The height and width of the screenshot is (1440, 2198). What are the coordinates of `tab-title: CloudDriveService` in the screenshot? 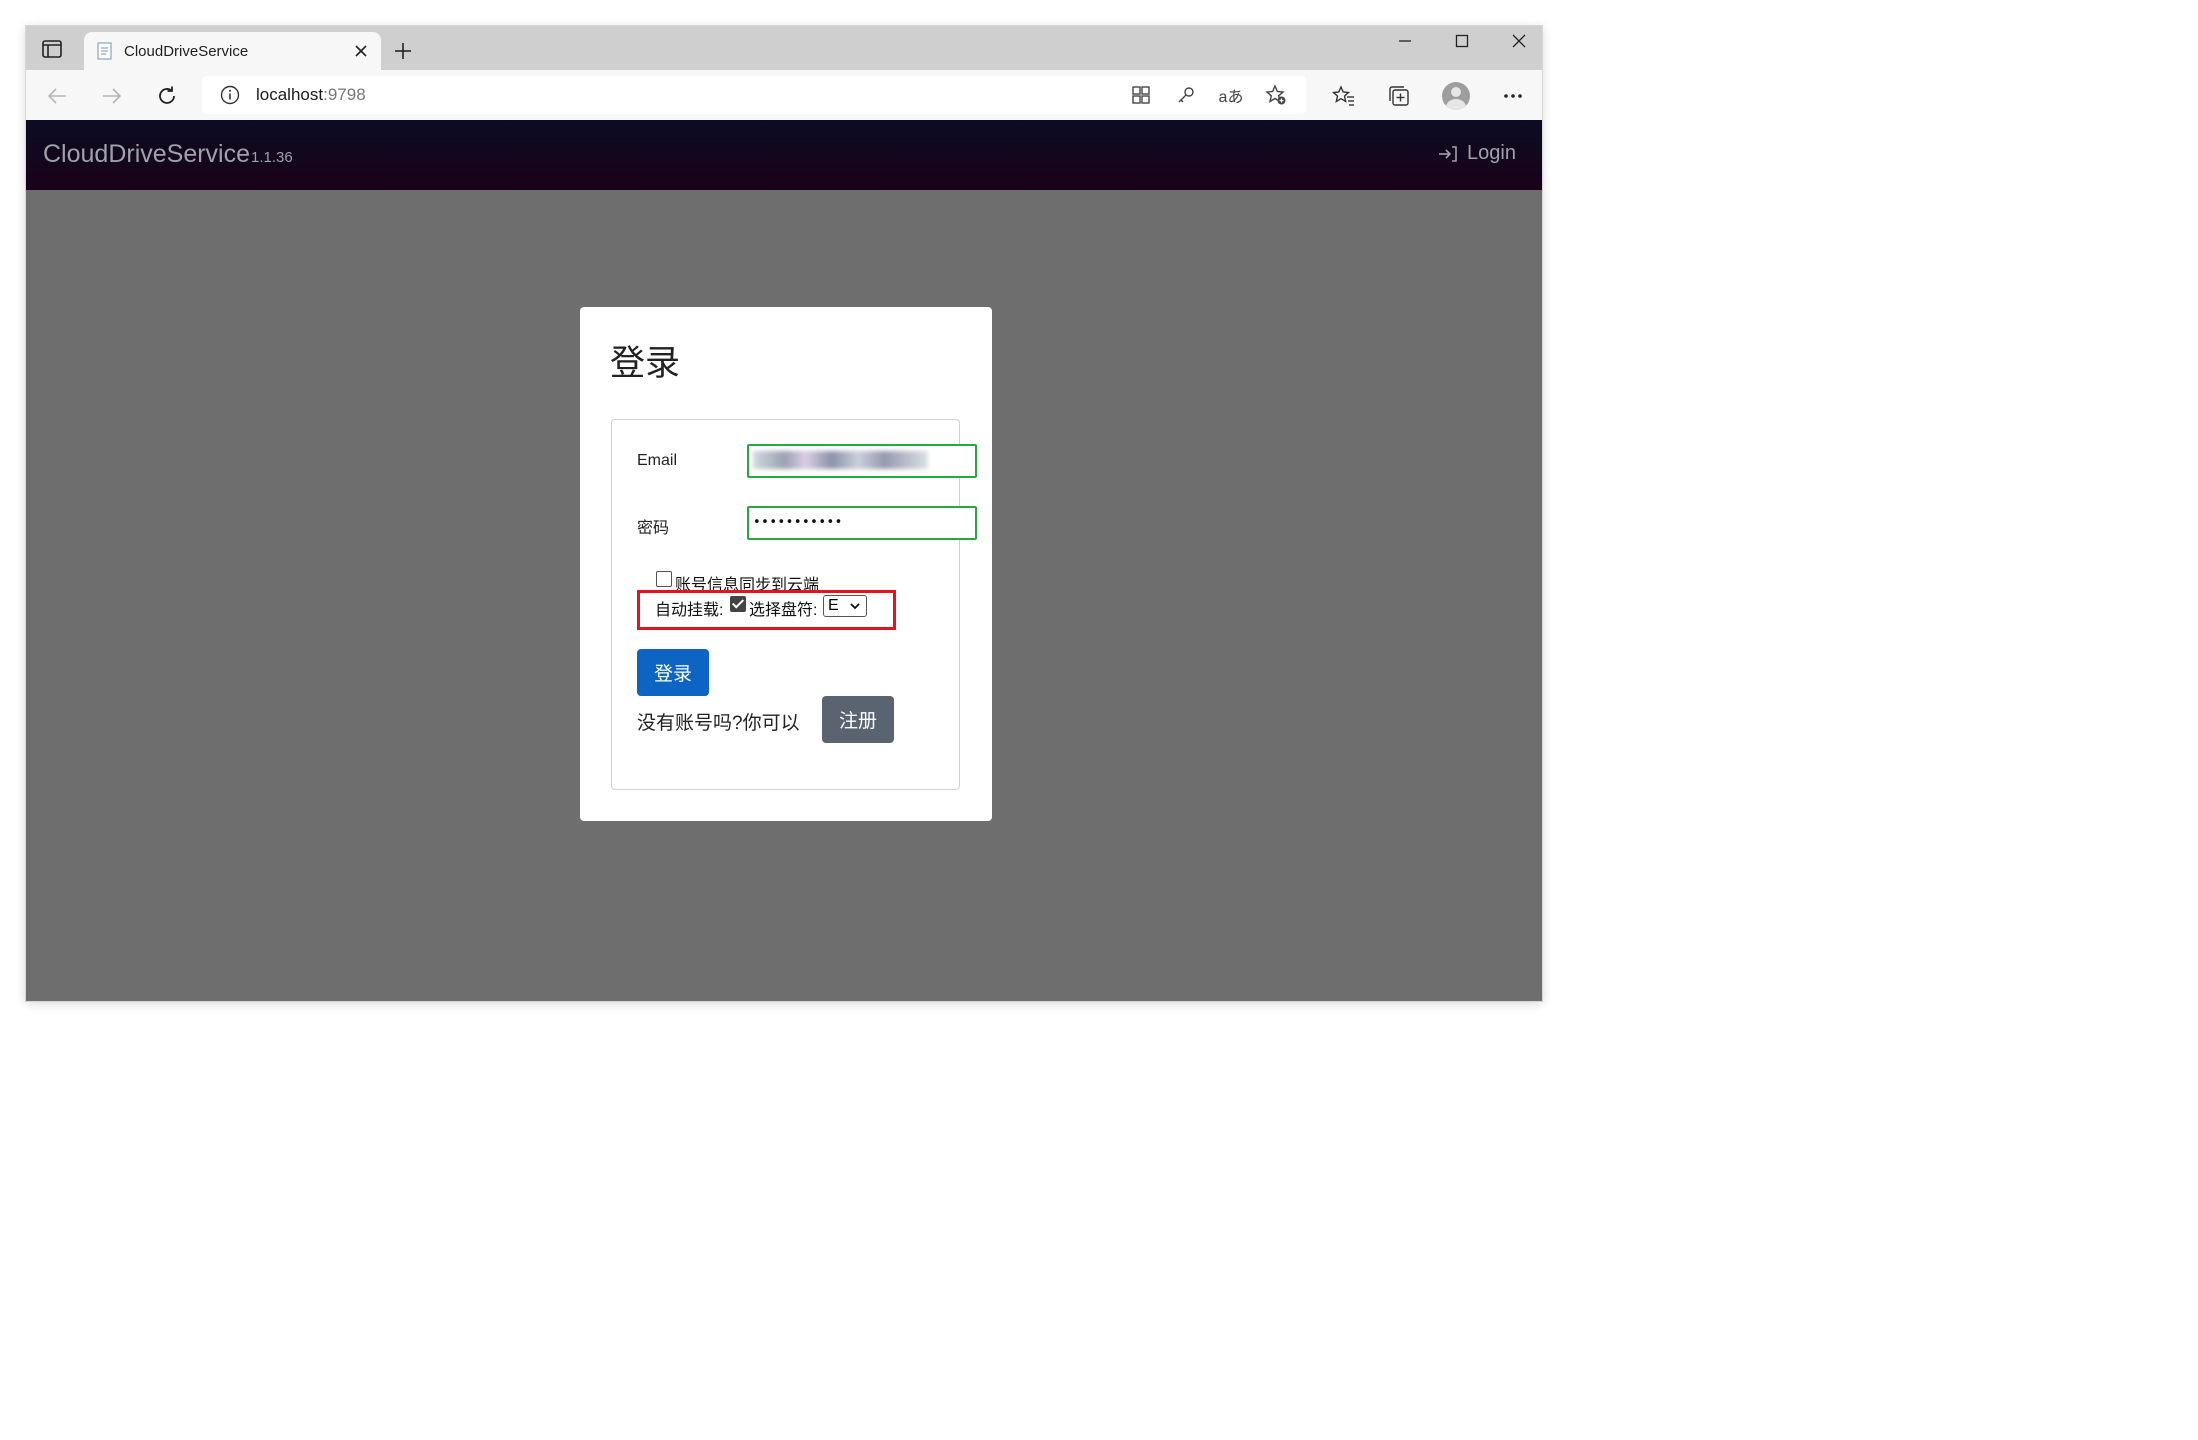 It's located at (186, 51).